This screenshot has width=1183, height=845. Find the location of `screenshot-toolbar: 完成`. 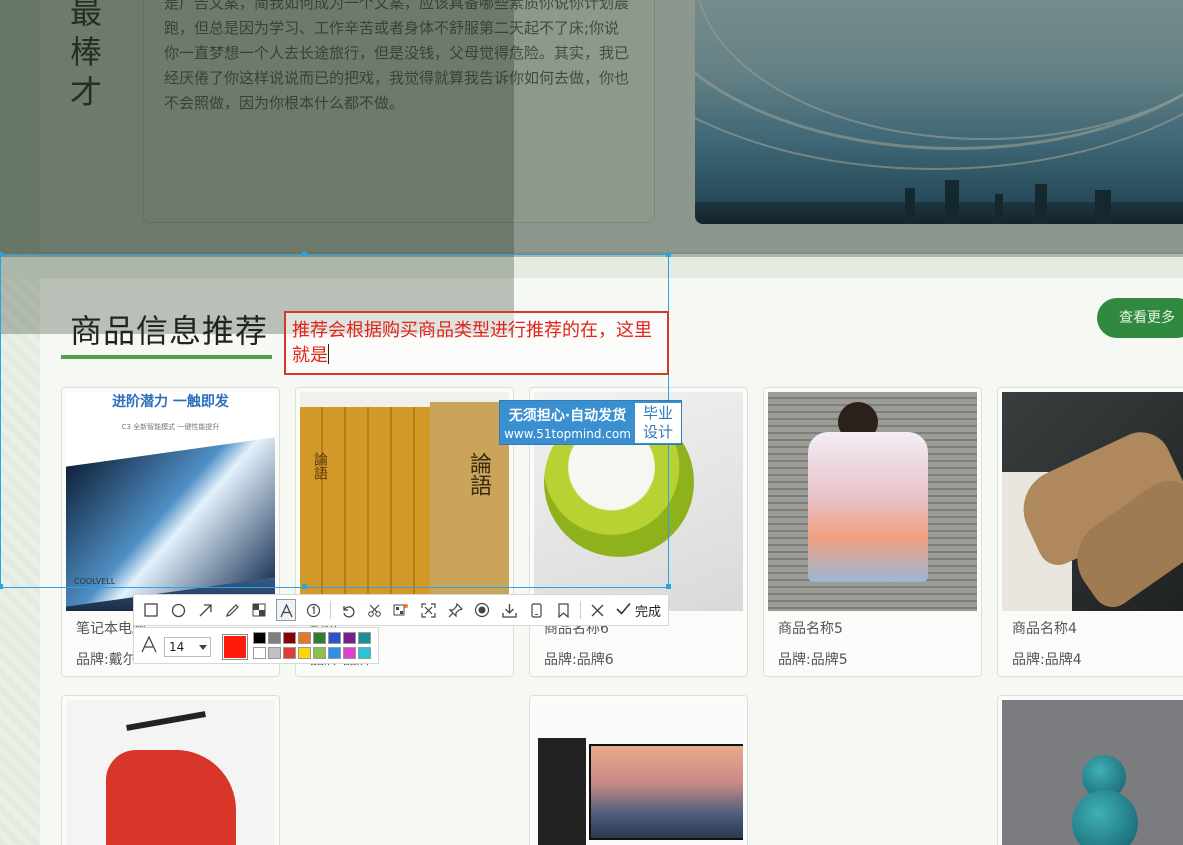

screenshot-toolbar: 完成 is located at coordinates (401, 610).